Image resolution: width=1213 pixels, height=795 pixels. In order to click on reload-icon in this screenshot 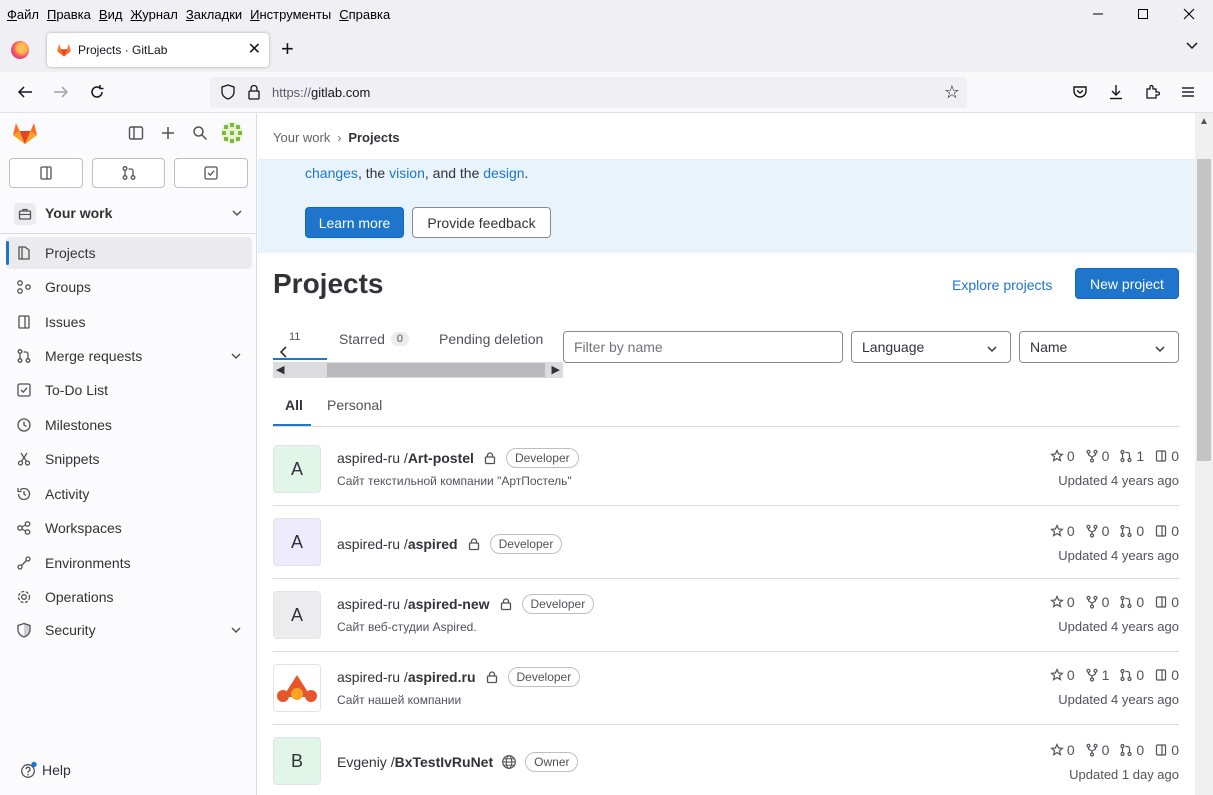, I will do `click(97, 92)`.